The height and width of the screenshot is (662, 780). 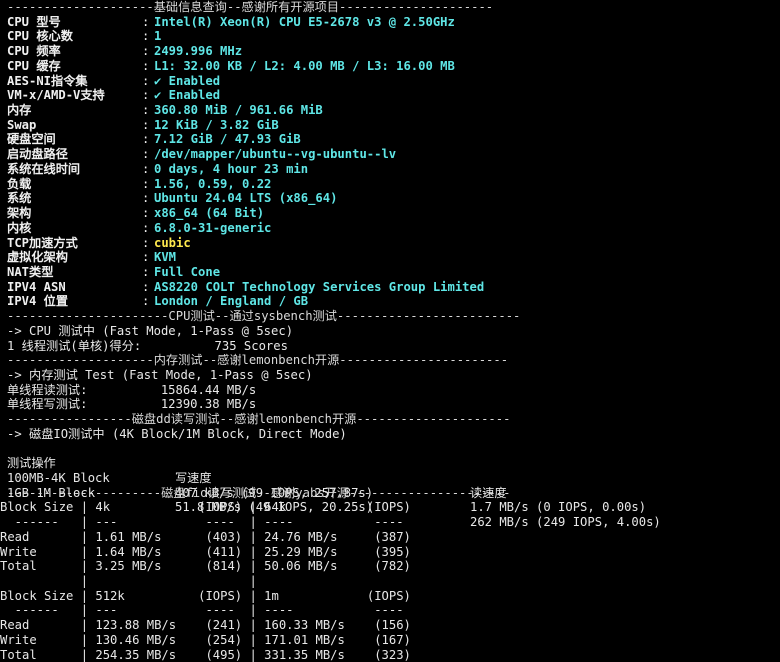 I want to click on info-value: cubic, so click(x=172, y=242).